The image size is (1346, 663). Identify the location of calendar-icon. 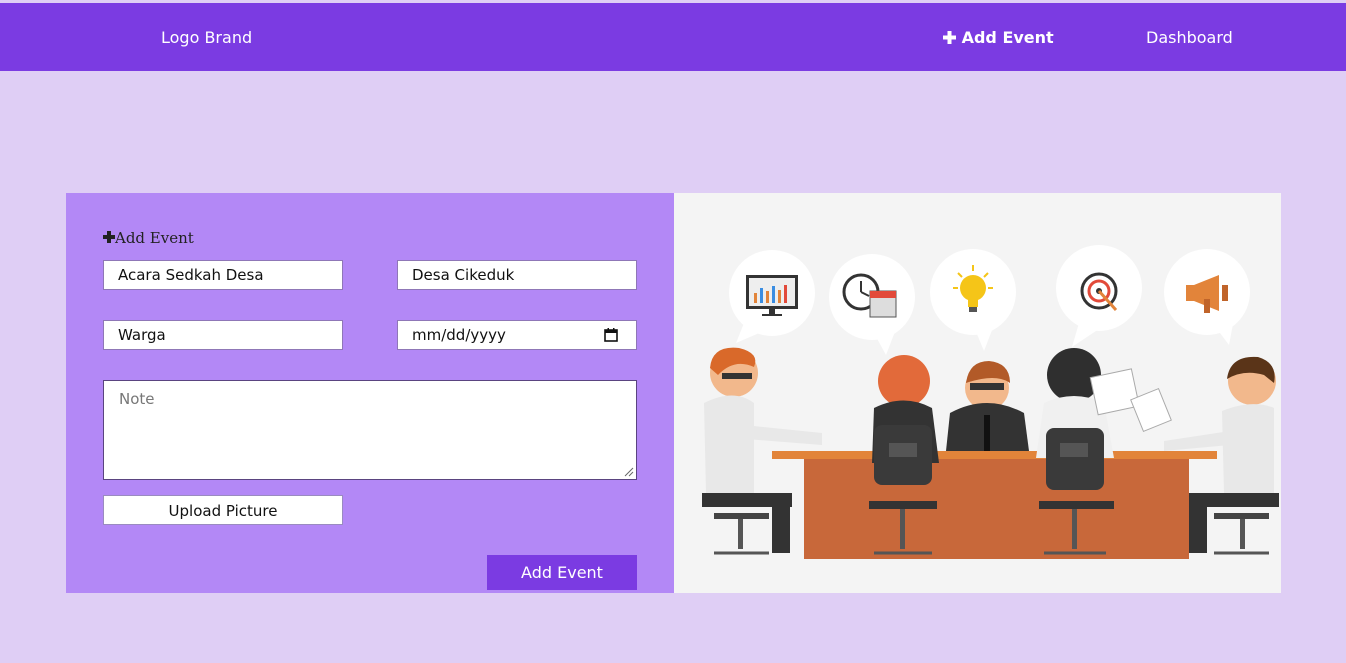
(611, 335).